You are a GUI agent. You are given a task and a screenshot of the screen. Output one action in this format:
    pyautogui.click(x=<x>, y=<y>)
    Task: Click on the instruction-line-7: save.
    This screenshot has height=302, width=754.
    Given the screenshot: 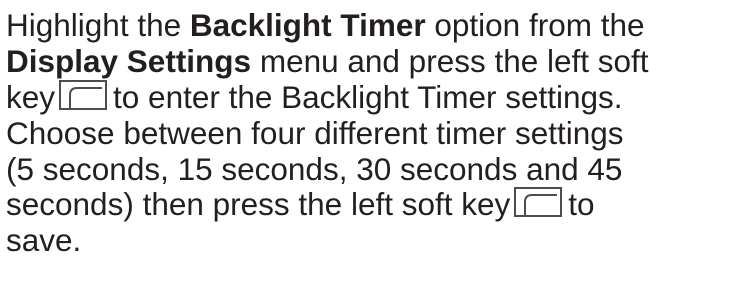 What is the action you would take?
    pyautogui.click(x=380, y=240)
    